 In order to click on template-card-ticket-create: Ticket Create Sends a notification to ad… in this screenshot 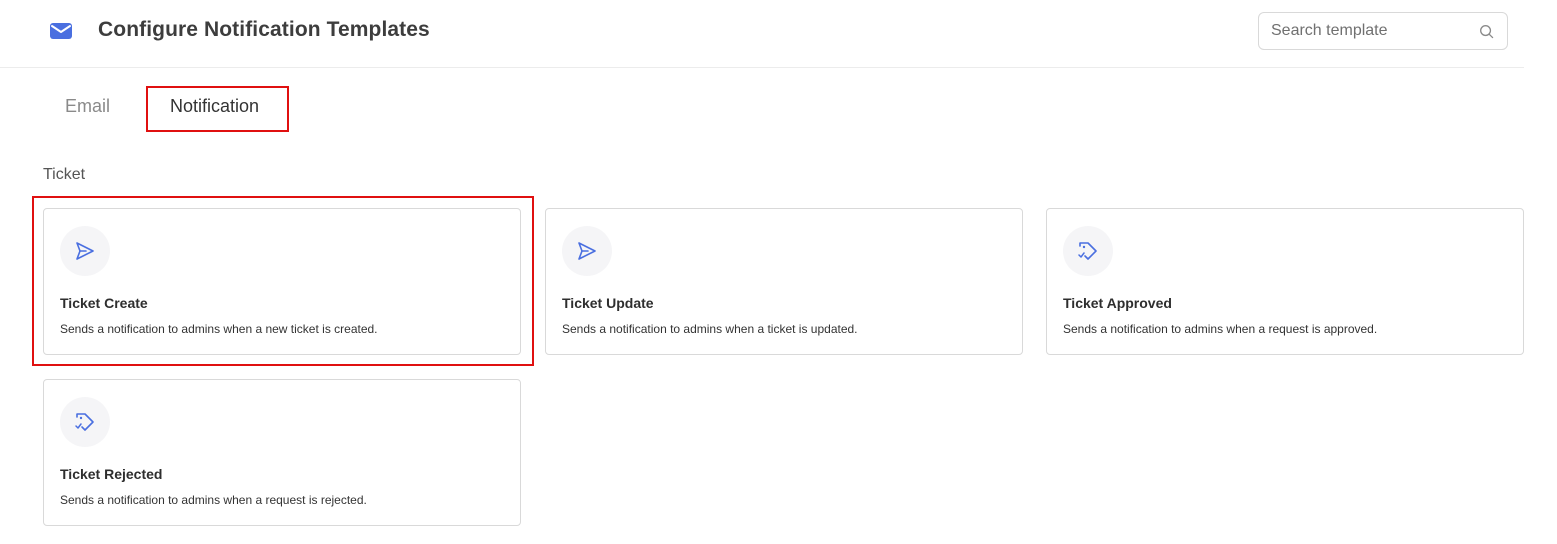, I will do `click(282, 281)`.